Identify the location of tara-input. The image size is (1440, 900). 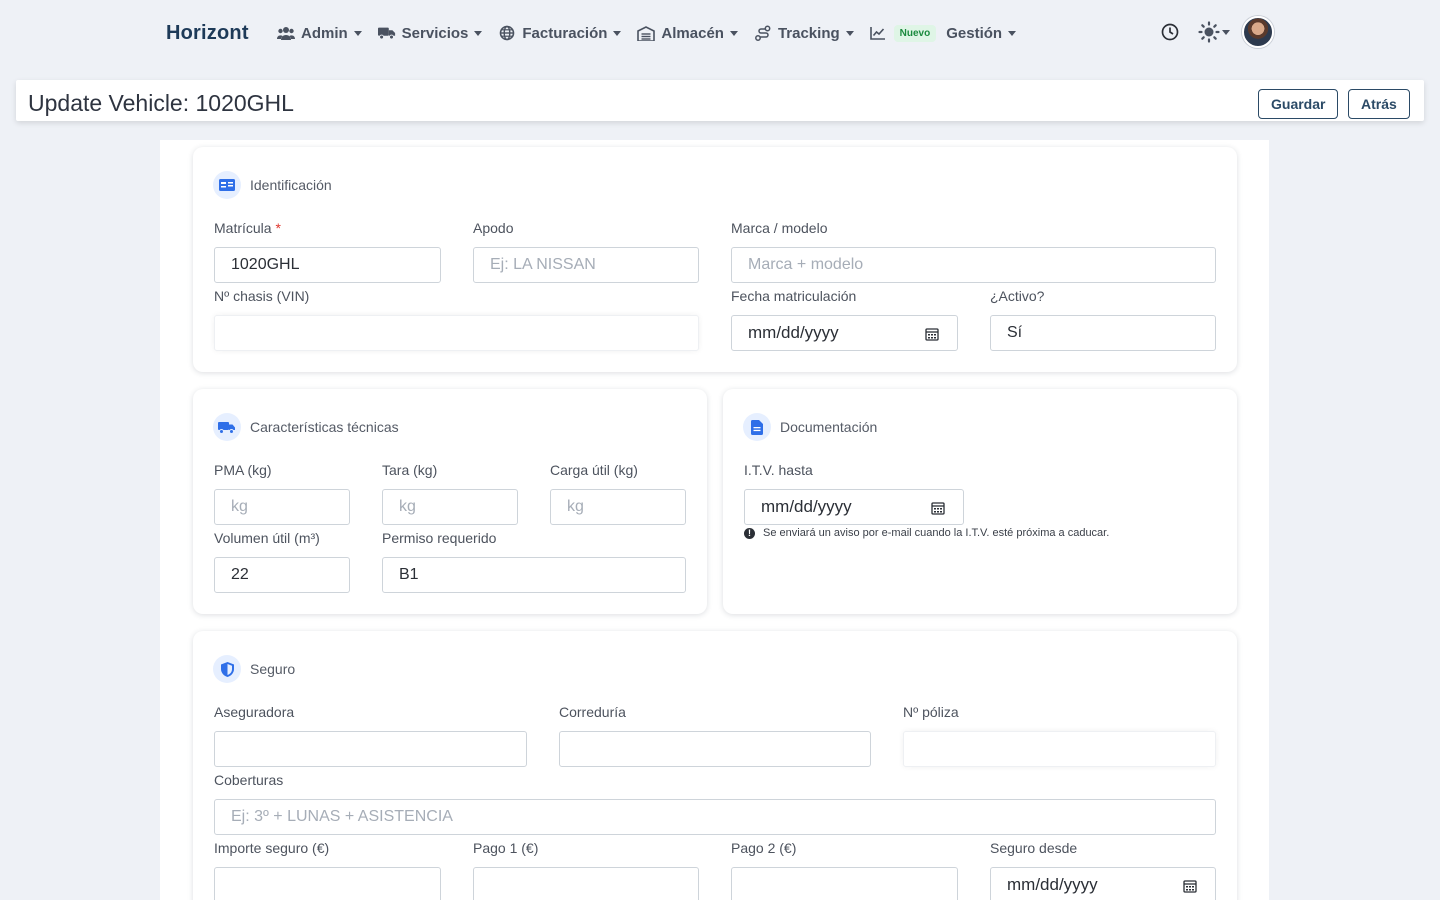
(450, 507).